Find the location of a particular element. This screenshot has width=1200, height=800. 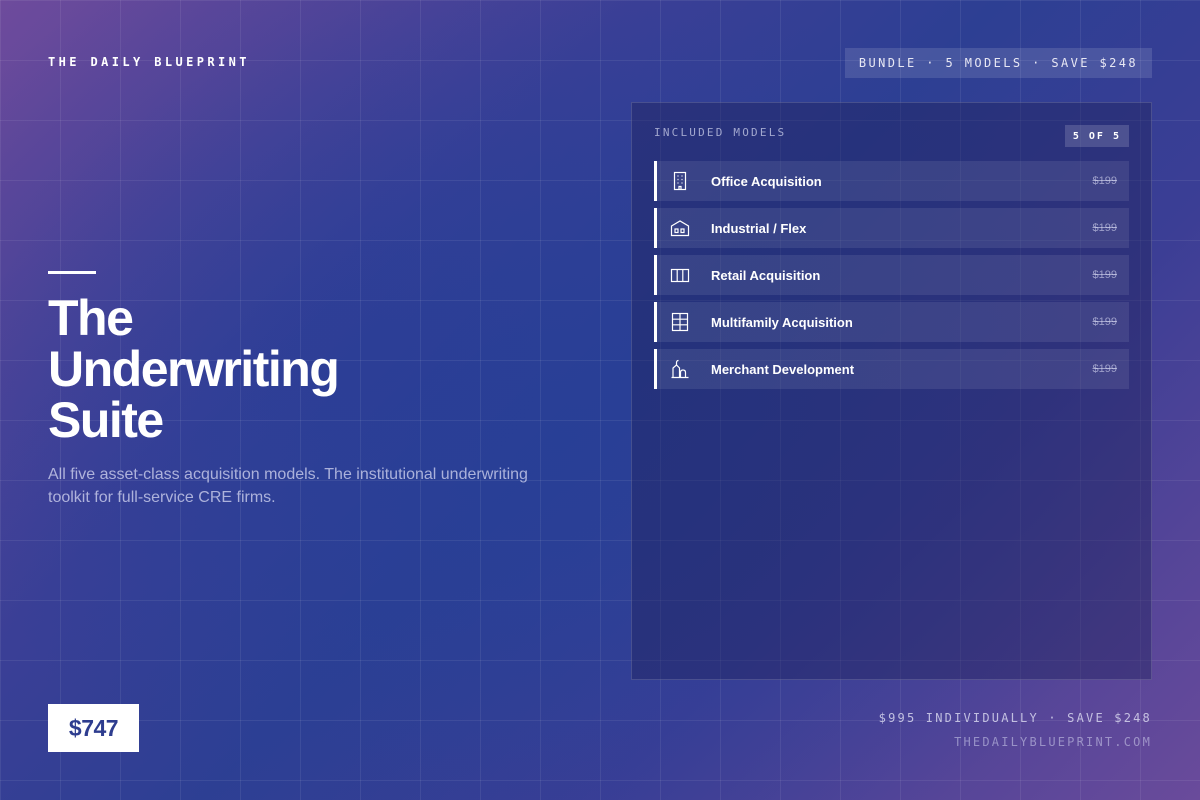

model-count-badge: 5 OF 5 is located at coordinates (1096, 136).